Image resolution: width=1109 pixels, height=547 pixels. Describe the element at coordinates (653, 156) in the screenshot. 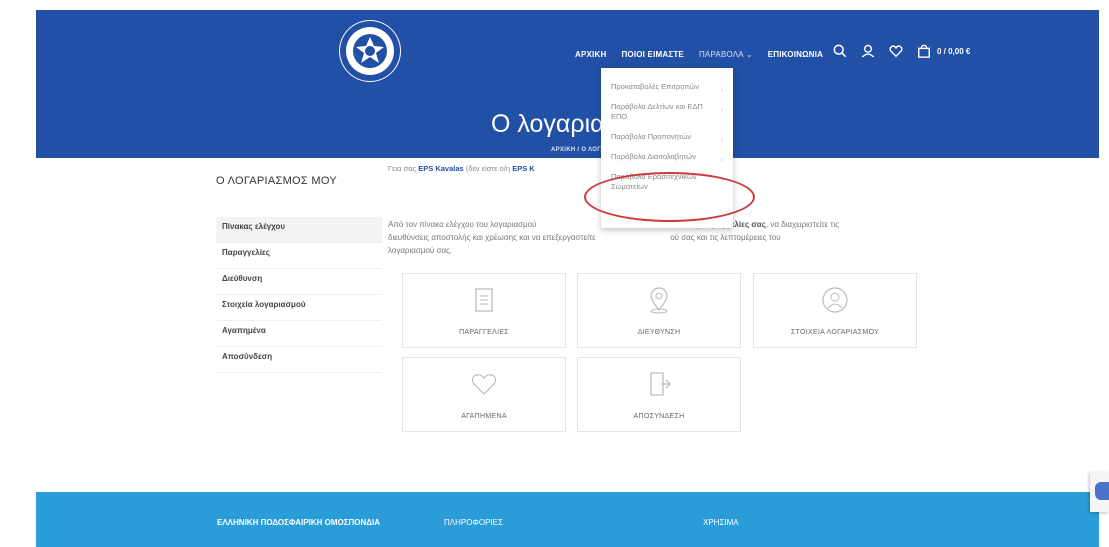

I see `dropdown-item-label: Παράβολα Διαιτολαβητών` at that location.